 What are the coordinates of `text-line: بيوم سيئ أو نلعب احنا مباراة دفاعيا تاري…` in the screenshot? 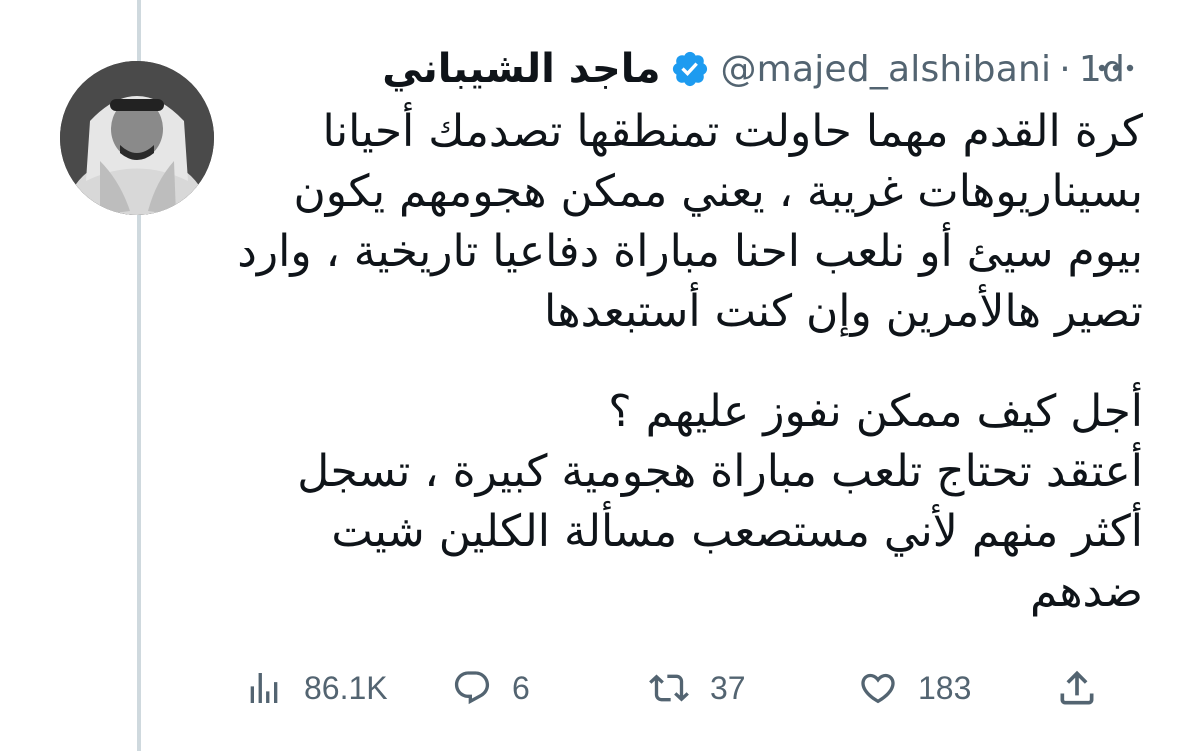 It's located at (690, 251).